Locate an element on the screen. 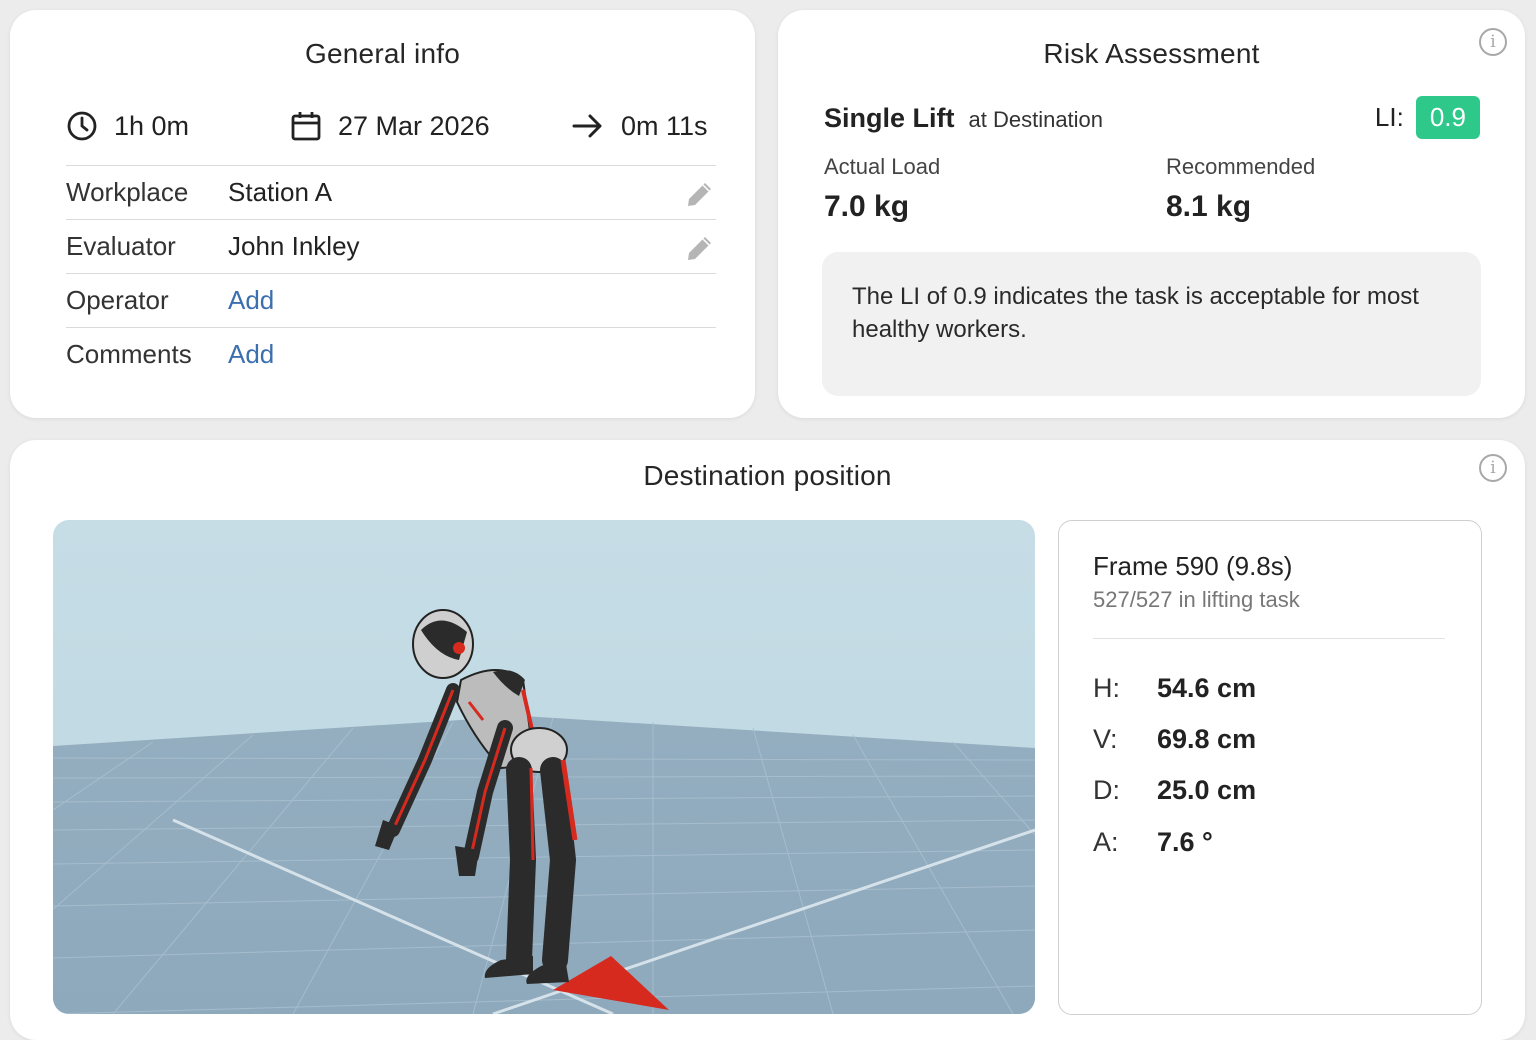  summary-row: 1h 0m 27 Mar 2026 0m 11s is located at coordinates (393, 128).